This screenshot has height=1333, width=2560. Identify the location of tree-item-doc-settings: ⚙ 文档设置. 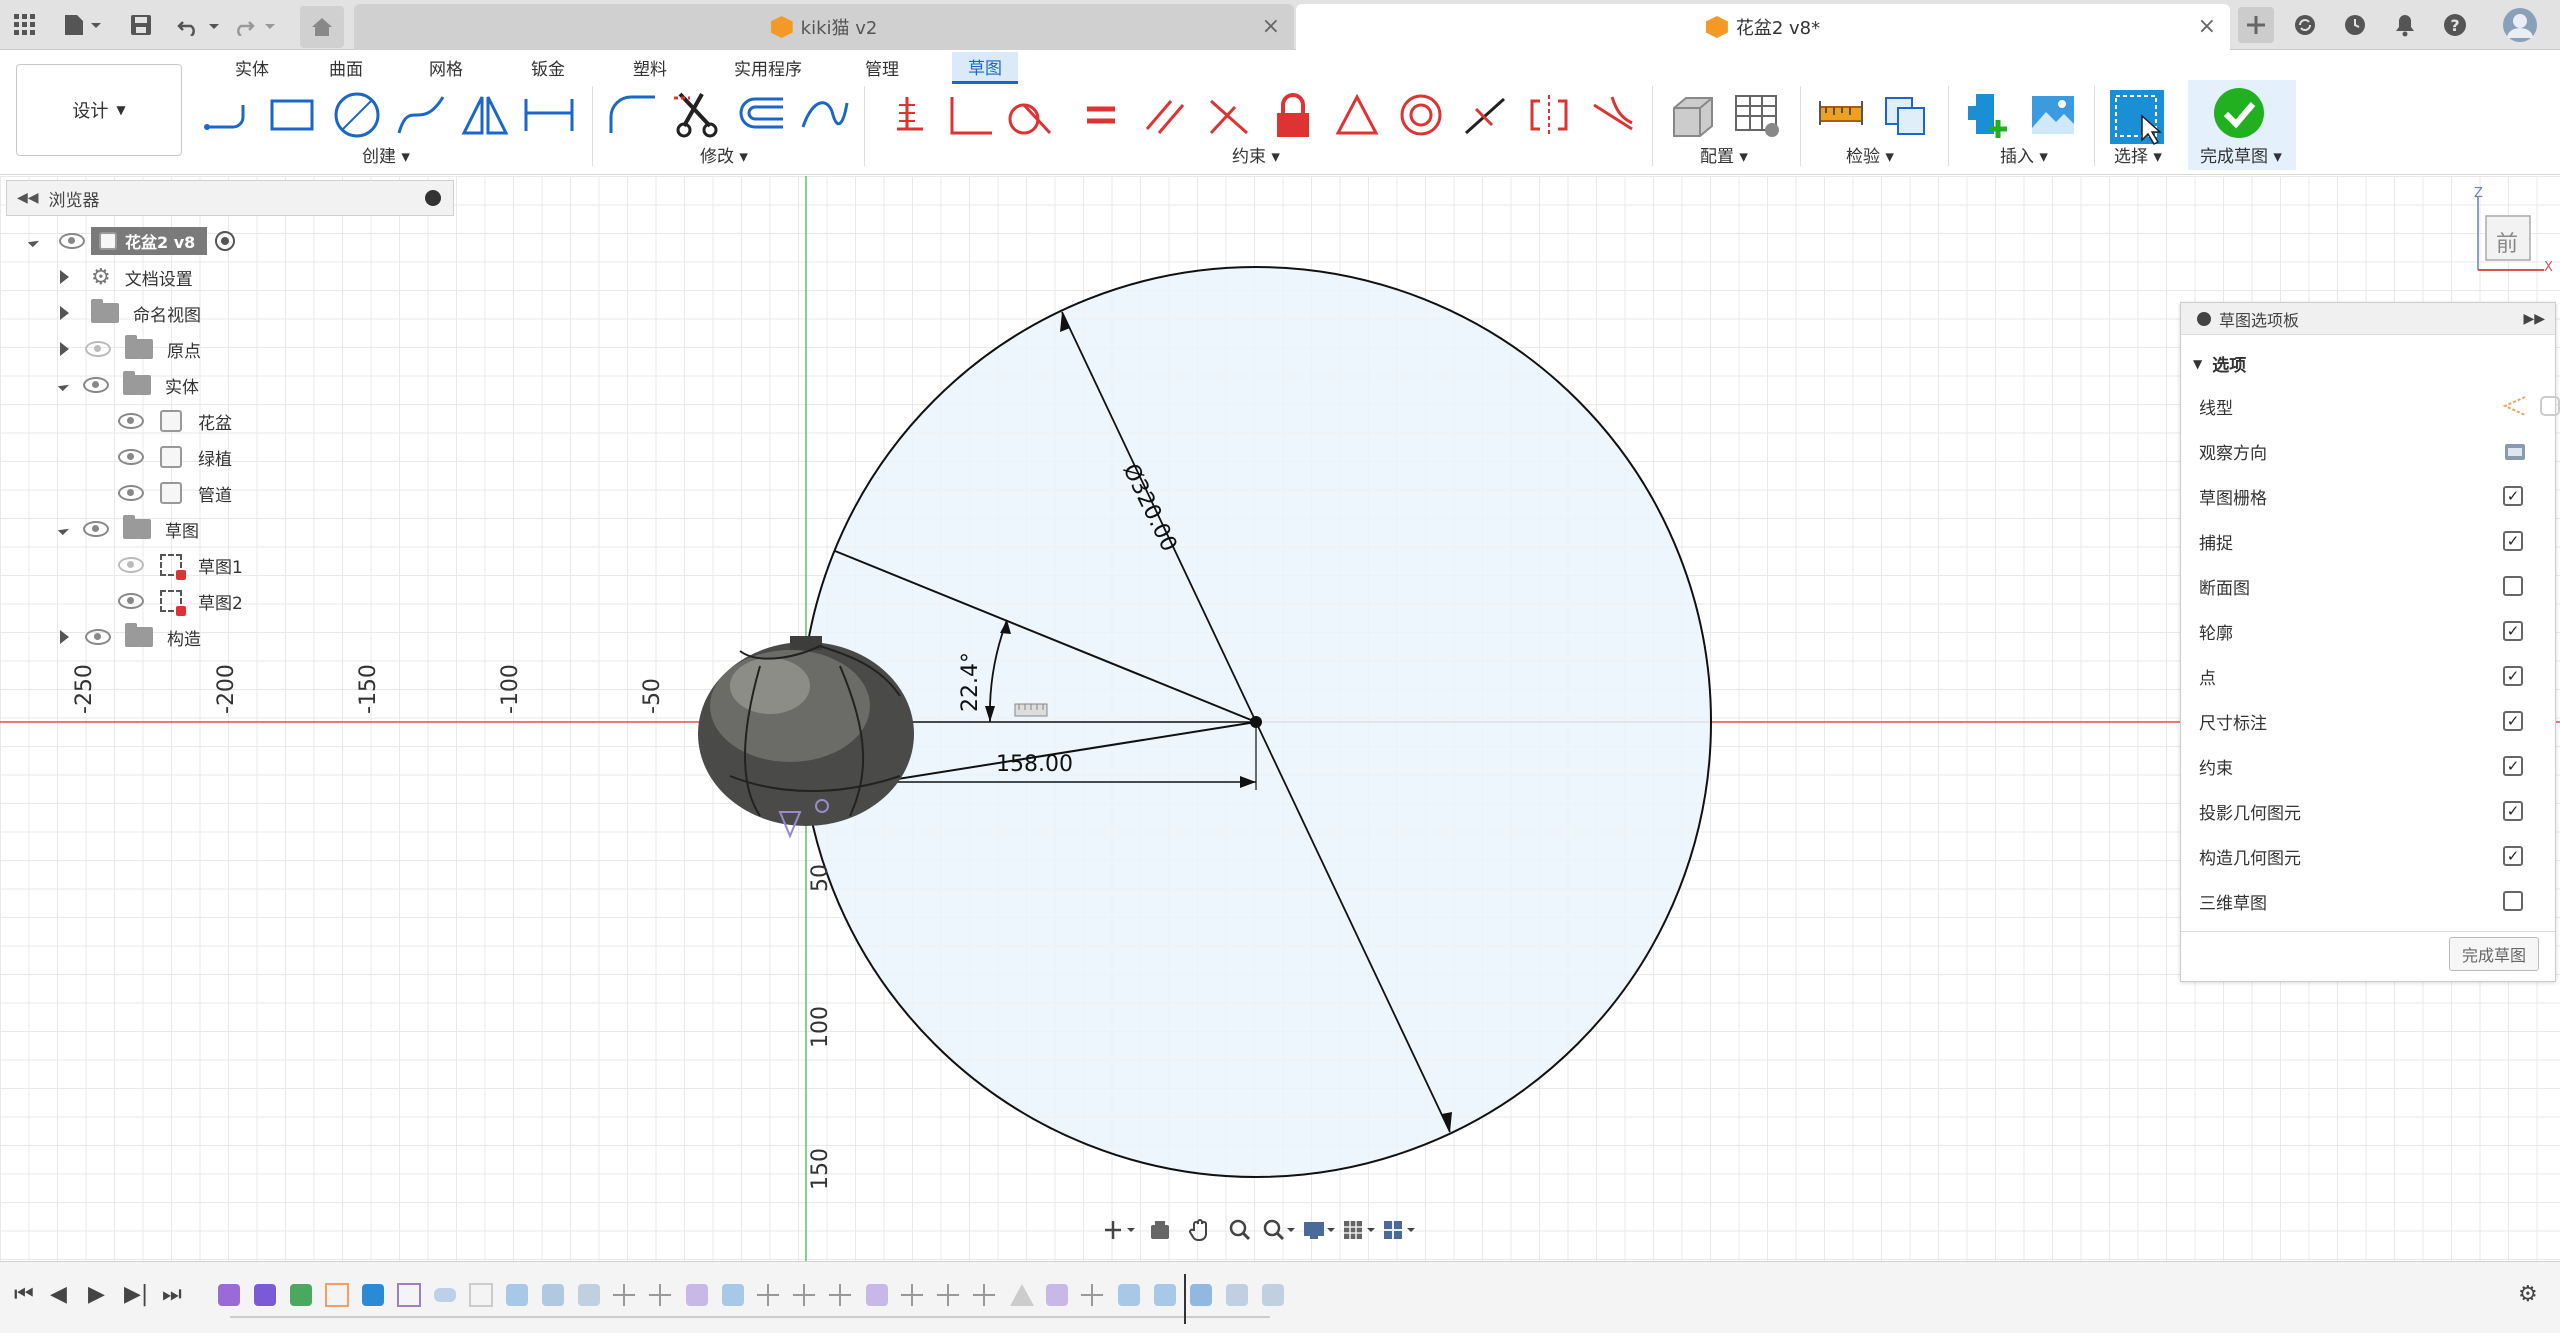
(126, 277).